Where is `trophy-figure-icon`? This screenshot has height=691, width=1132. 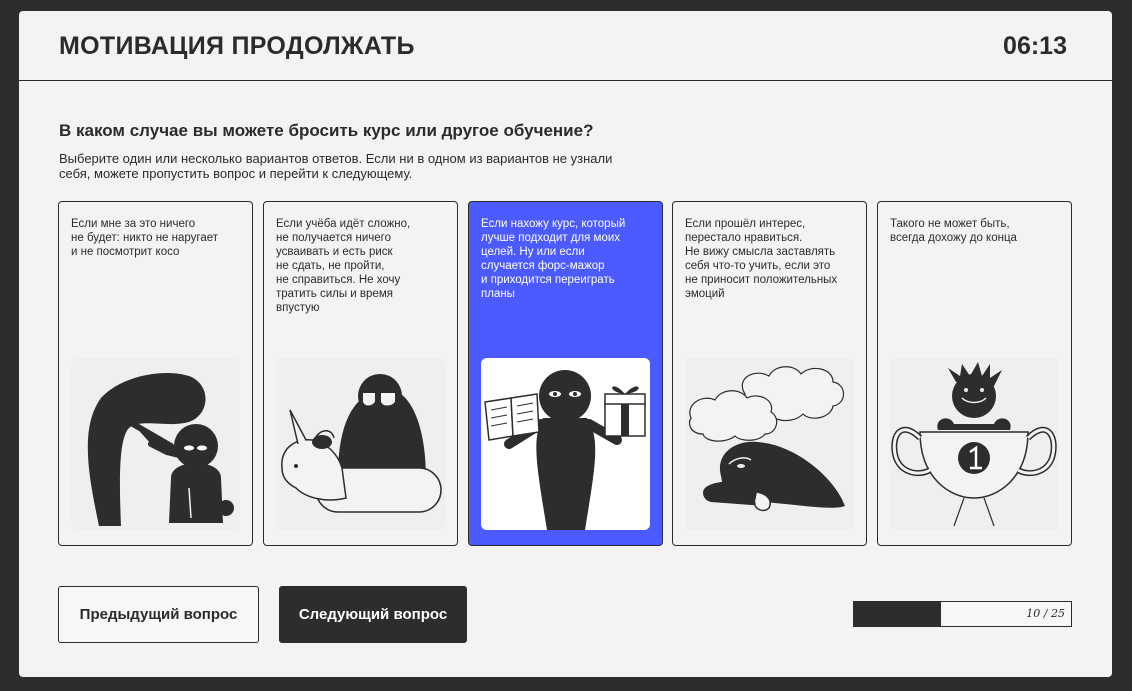 trophy-figure-icon is located at coordinates (974, 444).